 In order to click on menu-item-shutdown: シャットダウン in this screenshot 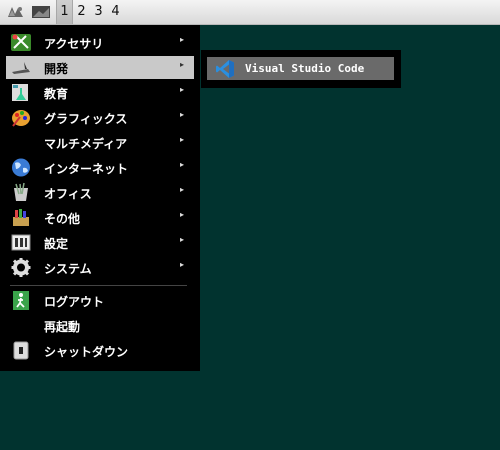, I will do `click(100, 350)`.